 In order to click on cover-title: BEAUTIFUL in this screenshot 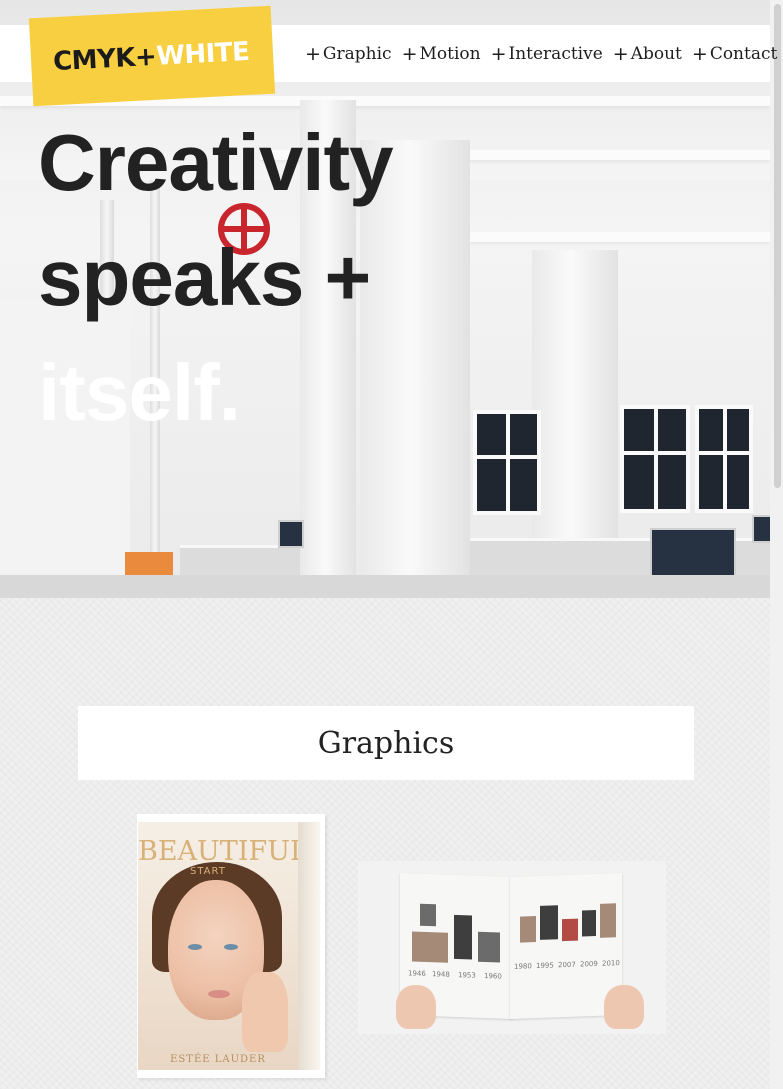, I will do `click(218, 851)`.